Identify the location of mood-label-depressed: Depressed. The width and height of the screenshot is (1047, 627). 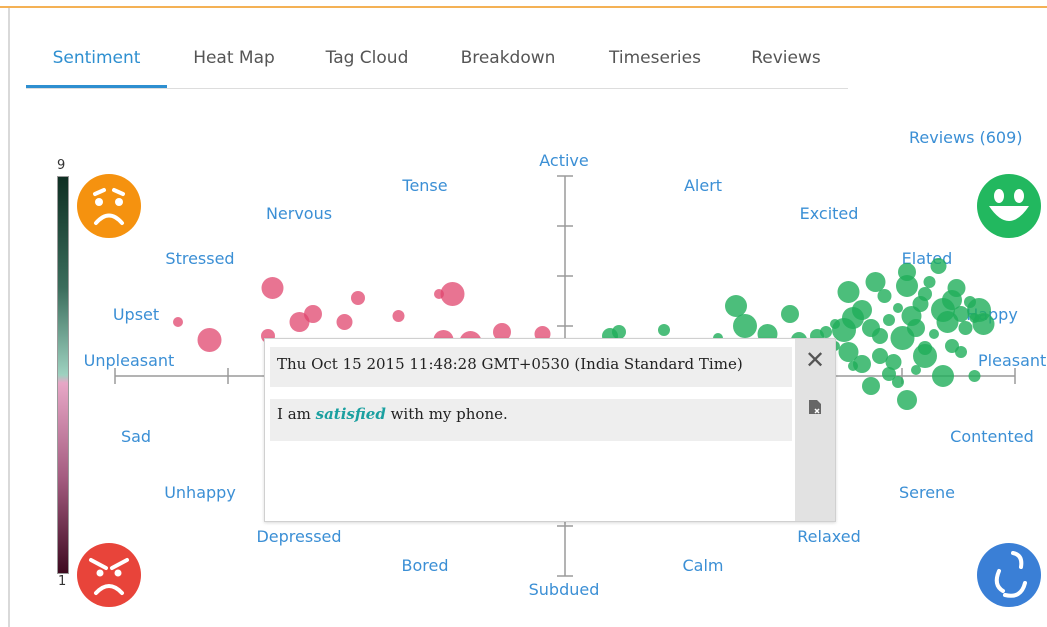
(298, 536).